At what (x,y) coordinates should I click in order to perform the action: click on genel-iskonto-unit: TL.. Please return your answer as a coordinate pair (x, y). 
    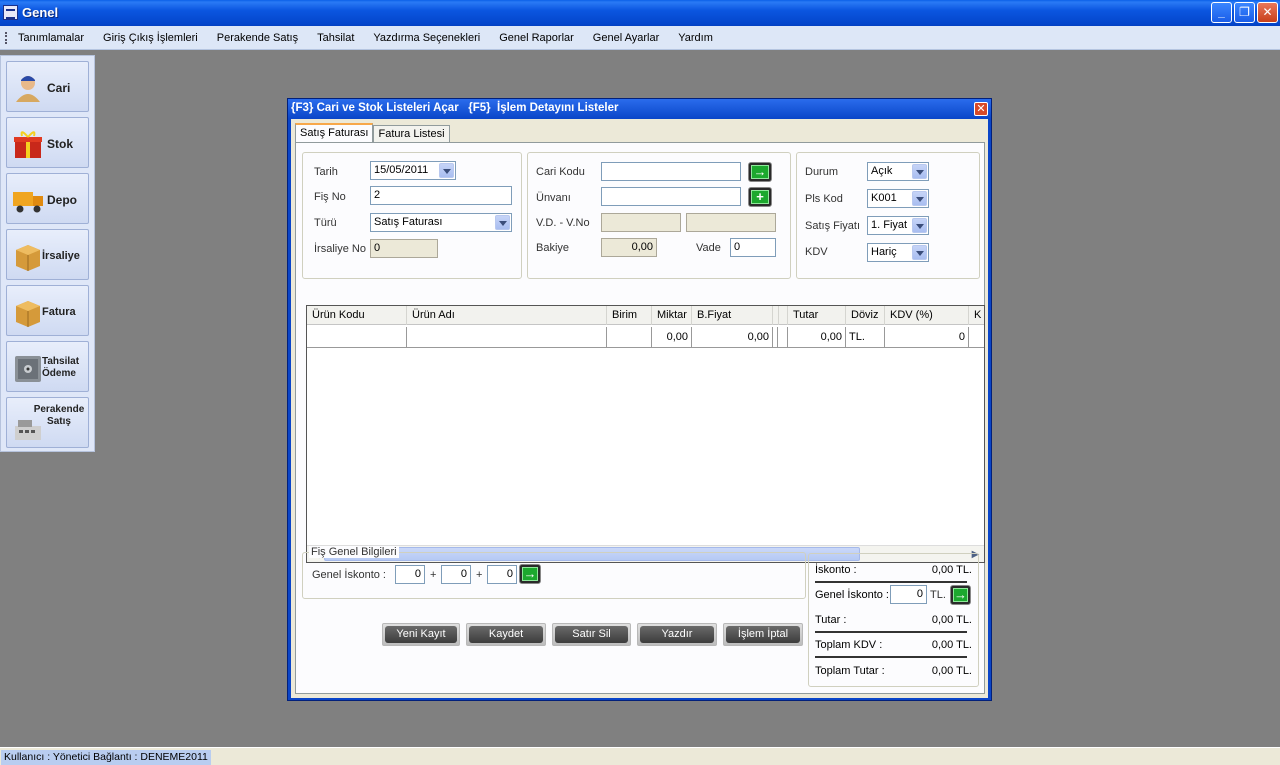
    Looking at the image, I should click on (938, 595).